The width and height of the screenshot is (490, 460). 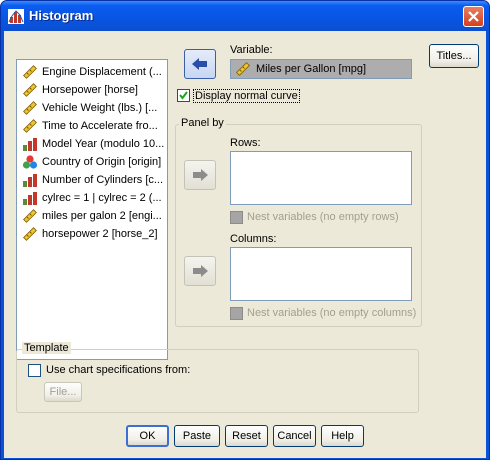 What do you see at coordinates (236, 217) in the screenshot?
I see `nest-rows-checkbox` at bounding box center [236, 217].